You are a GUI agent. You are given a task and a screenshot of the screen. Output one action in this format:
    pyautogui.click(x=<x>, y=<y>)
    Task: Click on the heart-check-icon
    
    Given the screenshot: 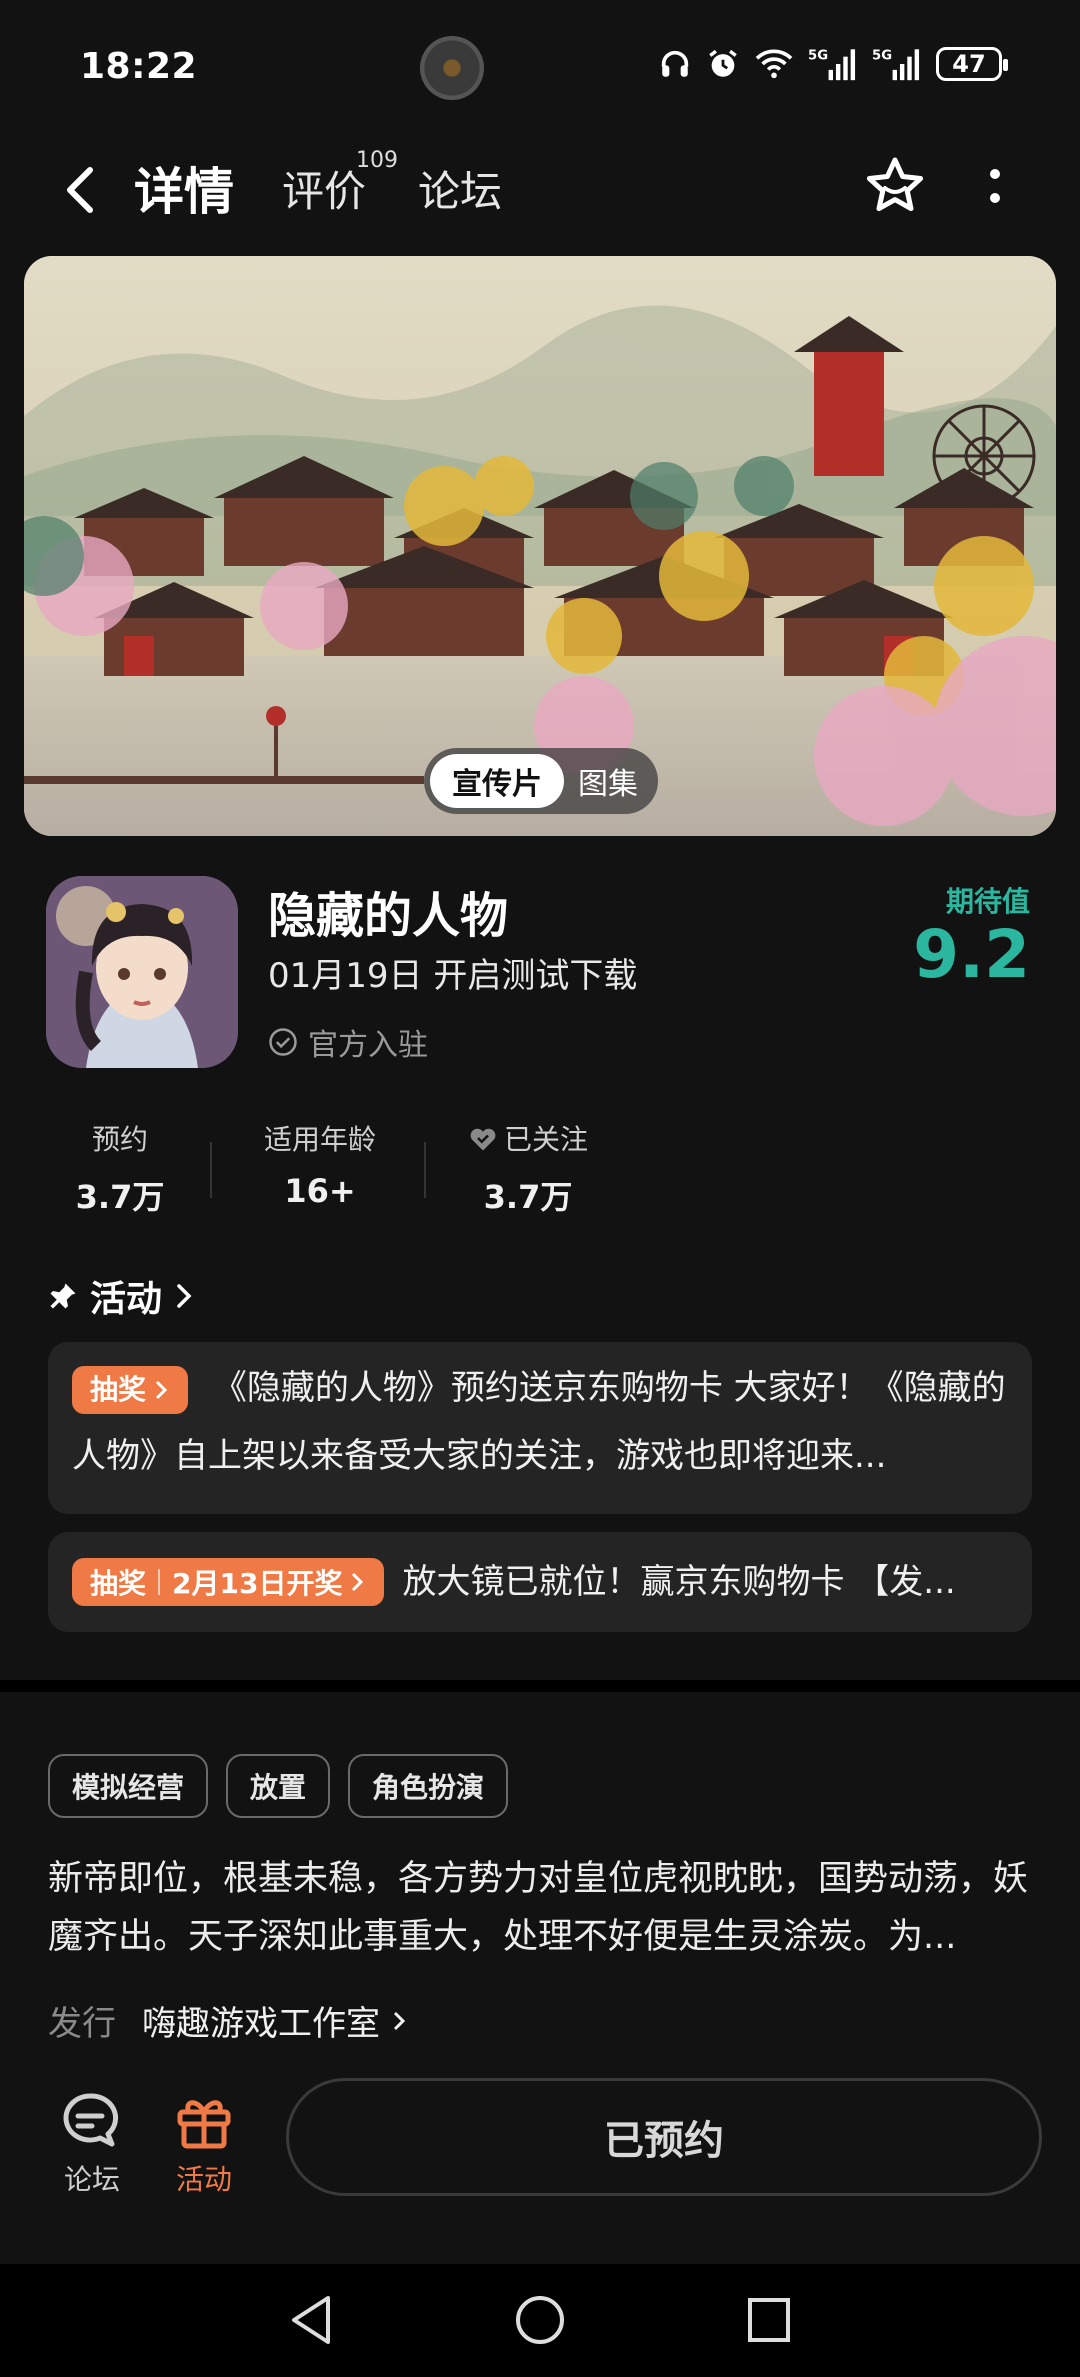 What is the action you would take?
    pyautogui.click(x=483, y=1139)
    